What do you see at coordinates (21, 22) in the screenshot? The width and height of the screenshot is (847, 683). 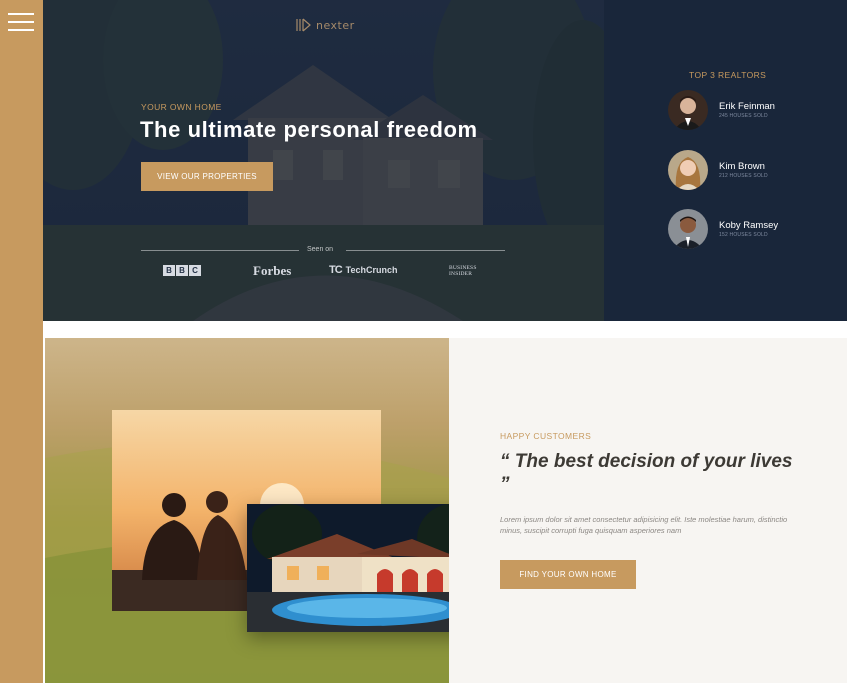 I see `hamburger-menu-icon` at bounding box center [21, 22].